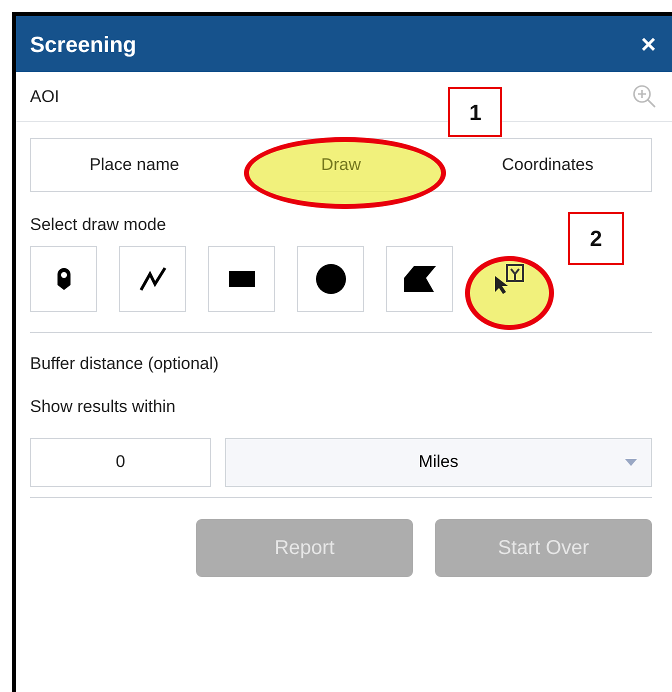  Describe the element at coordinates (83, 44) in the screenshot. I see `window-title: Screening` at that location.